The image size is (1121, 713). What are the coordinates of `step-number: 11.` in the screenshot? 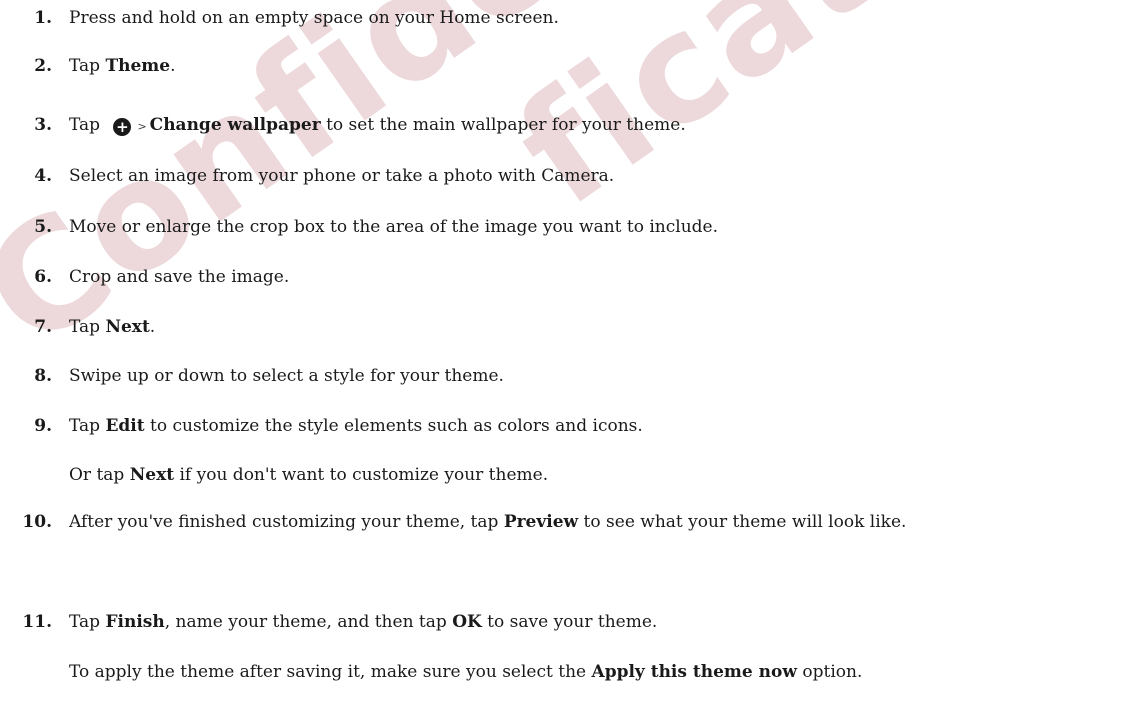 It's located at (37, 622).